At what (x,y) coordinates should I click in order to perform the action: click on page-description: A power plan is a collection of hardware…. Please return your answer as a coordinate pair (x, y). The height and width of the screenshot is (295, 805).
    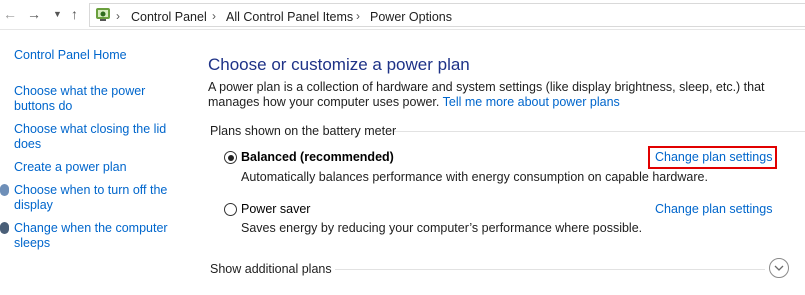
    Looking at the image, I should click on (503, 95).